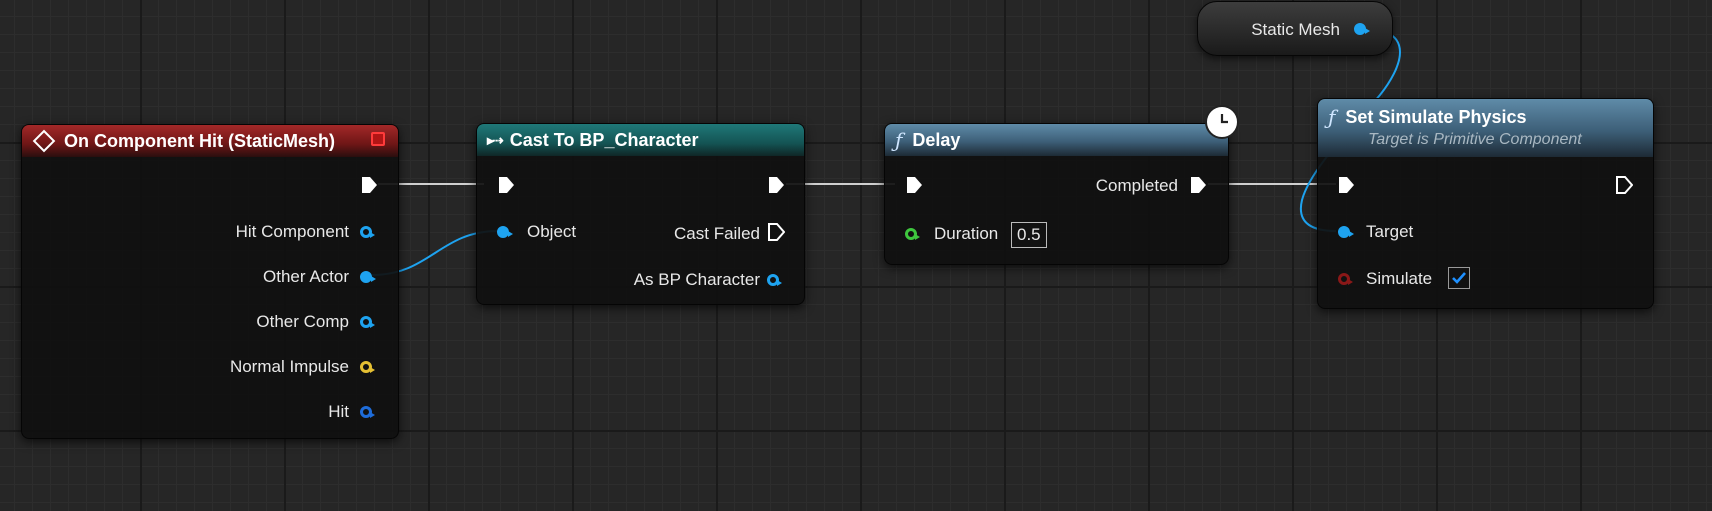  What do you see at coordinates (199, 140) in the screenshot?
I see `event-node-title: On Component Hit (StaticMesh)` at bounding box center [199, 140].